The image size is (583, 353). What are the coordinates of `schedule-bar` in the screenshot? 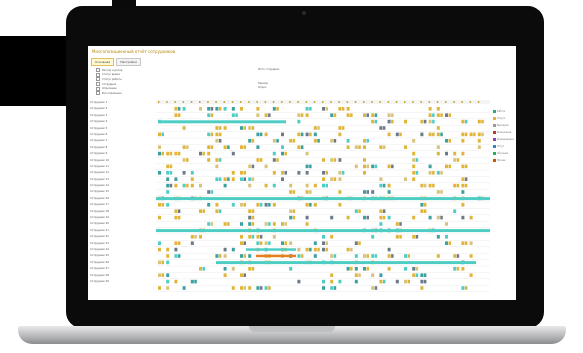 It's located at (276, 256).